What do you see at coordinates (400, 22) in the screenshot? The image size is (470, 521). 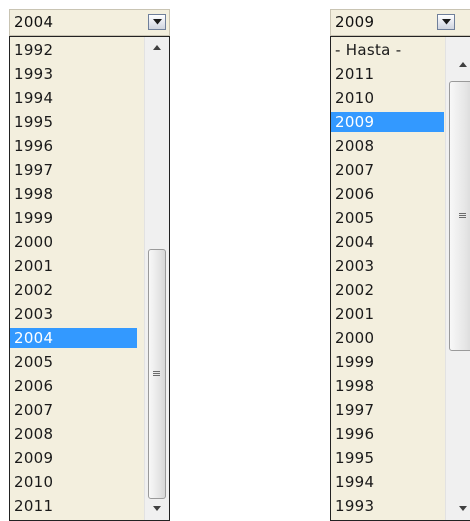 I see `year-to-select: 2009` at bounding box center [400, 22].